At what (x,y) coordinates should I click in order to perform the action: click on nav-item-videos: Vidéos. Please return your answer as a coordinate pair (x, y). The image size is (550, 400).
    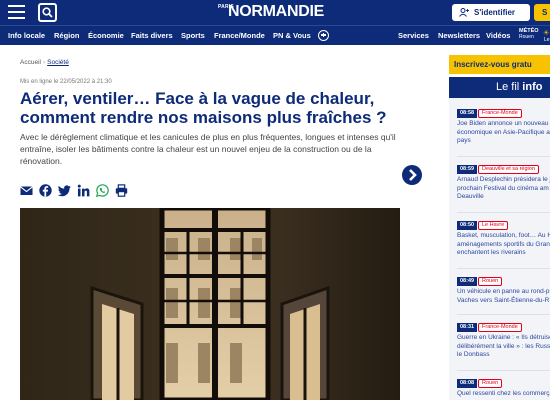
    Looking at the image, I should click on (498, 36).